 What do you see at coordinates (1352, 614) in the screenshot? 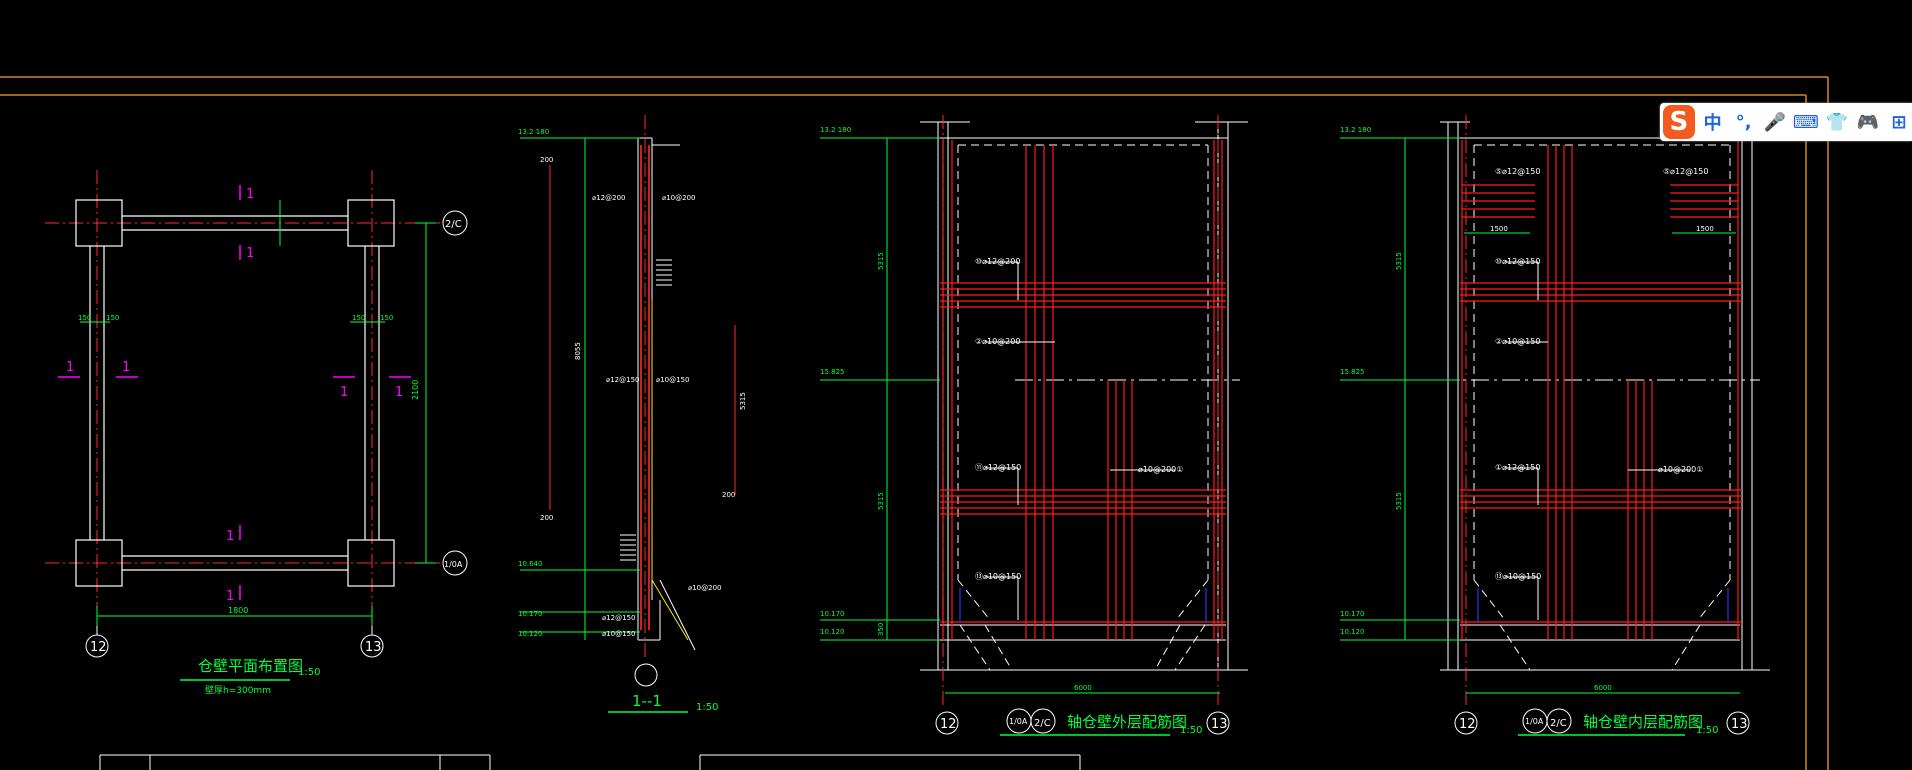
I see `inner-elev-3: 10.170` at bounding box center [1352, 614].